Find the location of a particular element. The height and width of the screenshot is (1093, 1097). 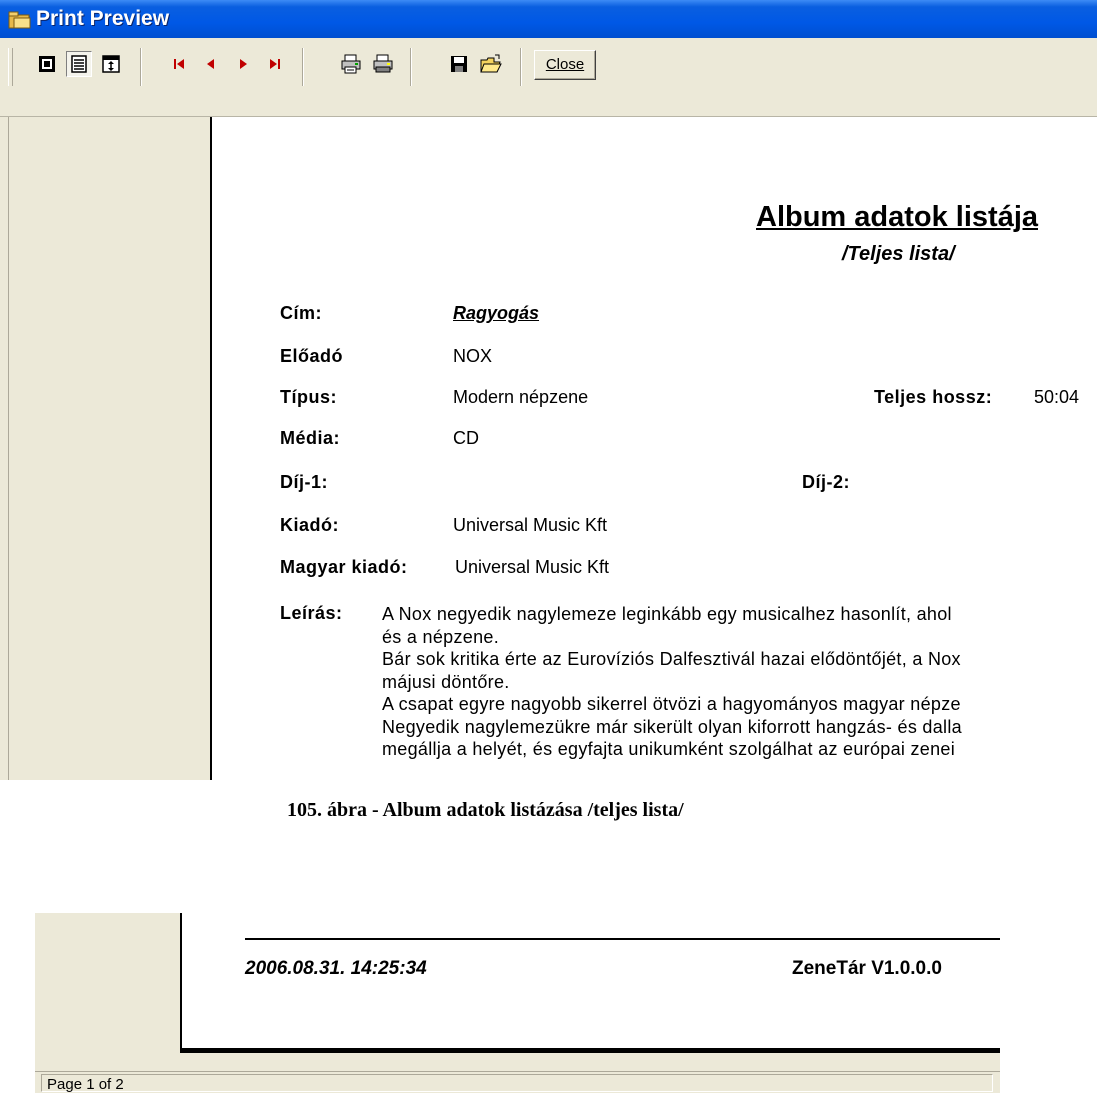

report-subtitle: /Teljes lista/ is located at coordinates (898, 254).